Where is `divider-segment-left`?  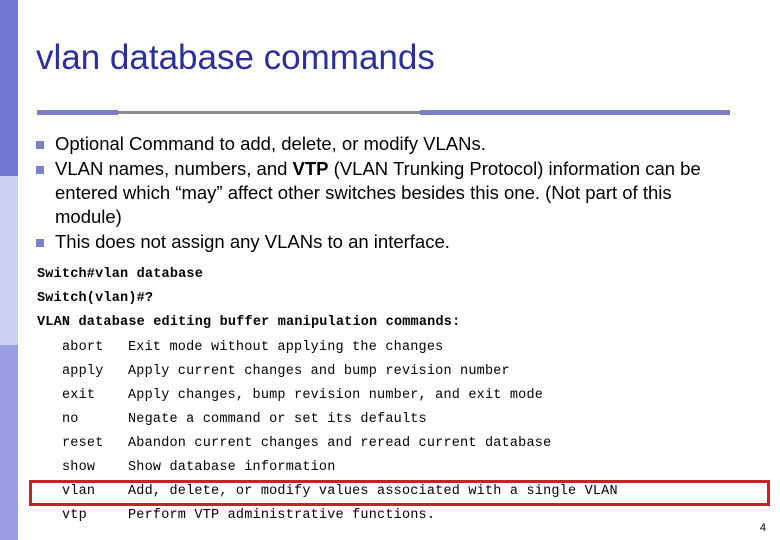 divider-segment-left is located at coordinates (77, 112).